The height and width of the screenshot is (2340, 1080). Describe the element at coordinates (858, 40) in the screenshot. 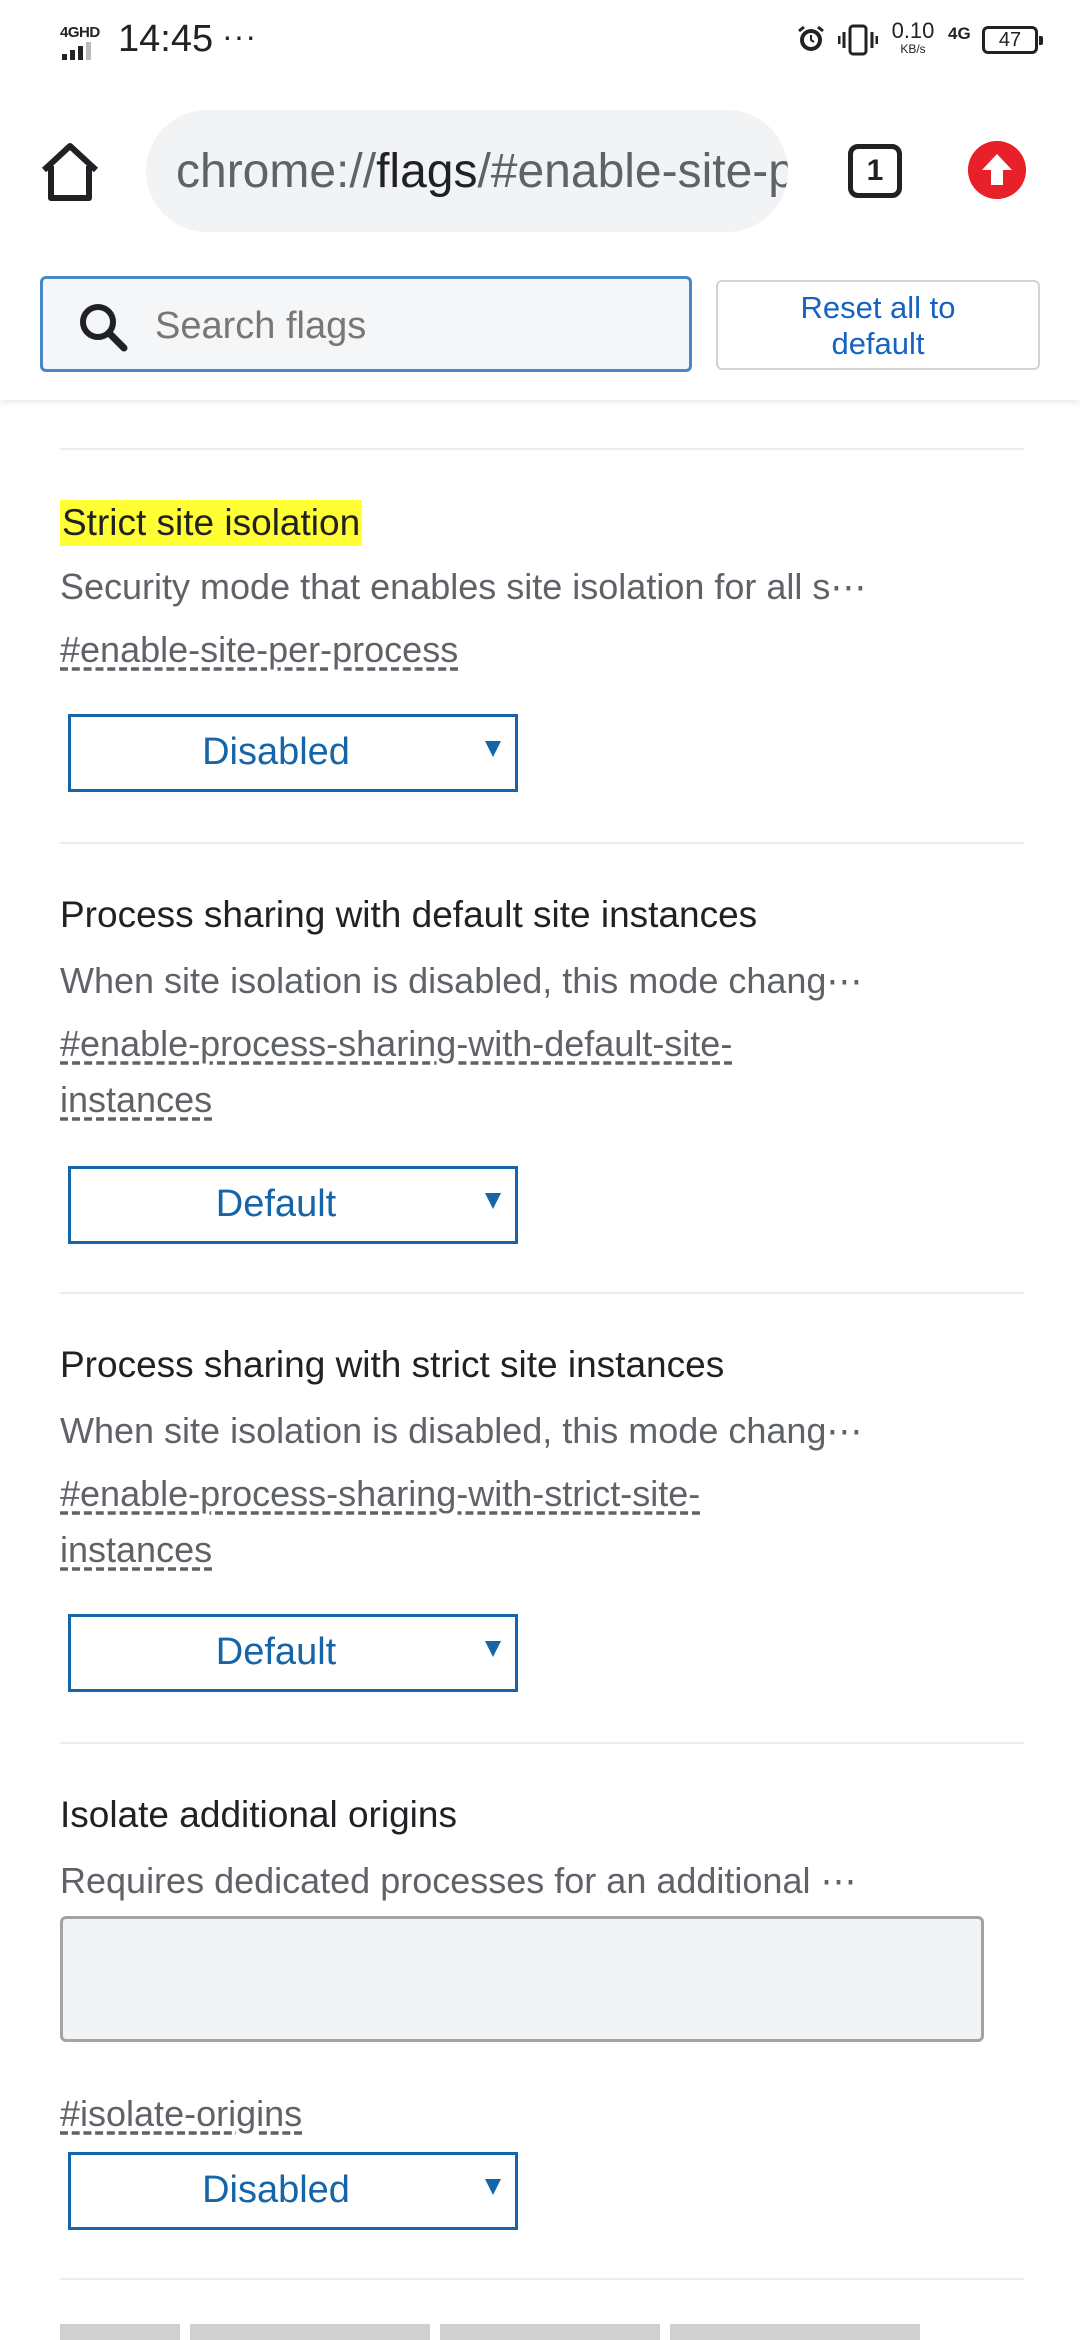

I see `vibrate-icon` at that location.